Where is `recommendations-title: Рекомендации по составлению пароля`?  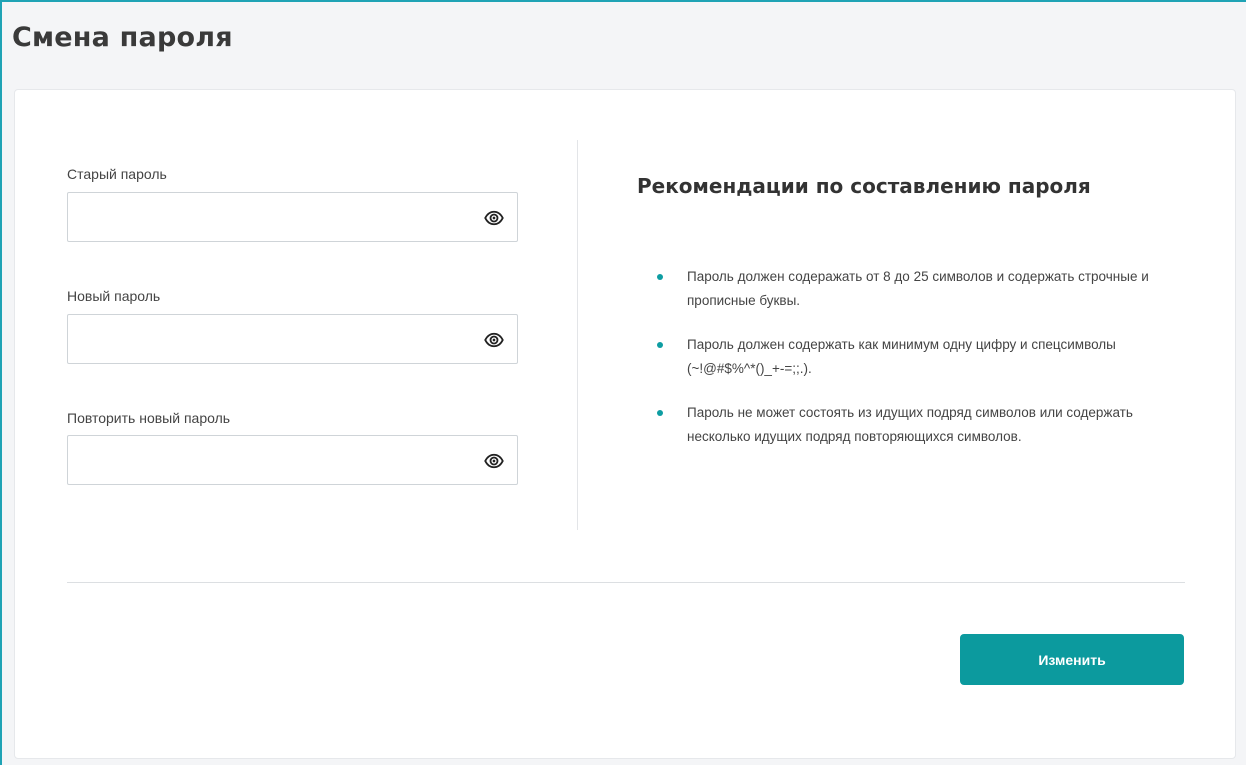
recommendations-title: Рекомендации по составлению пароля is located at coordinates (864, 186).